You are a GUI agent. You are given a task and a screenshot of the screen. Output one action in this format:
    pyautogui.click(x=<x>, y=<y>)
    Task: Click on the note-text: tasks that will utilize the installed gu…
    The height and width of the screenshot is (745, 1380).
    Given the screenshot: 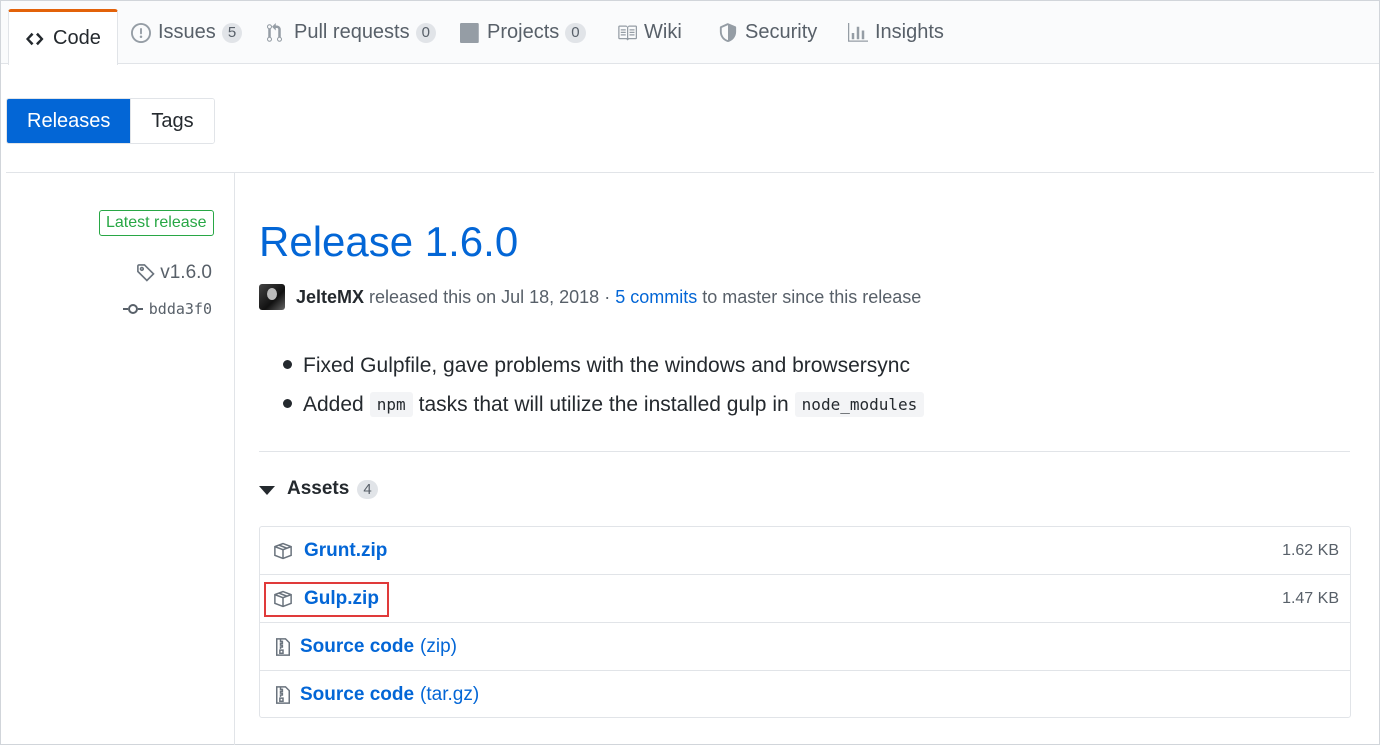 What is the action you would take?
    pyautogui.click(x=603, y=404)
    